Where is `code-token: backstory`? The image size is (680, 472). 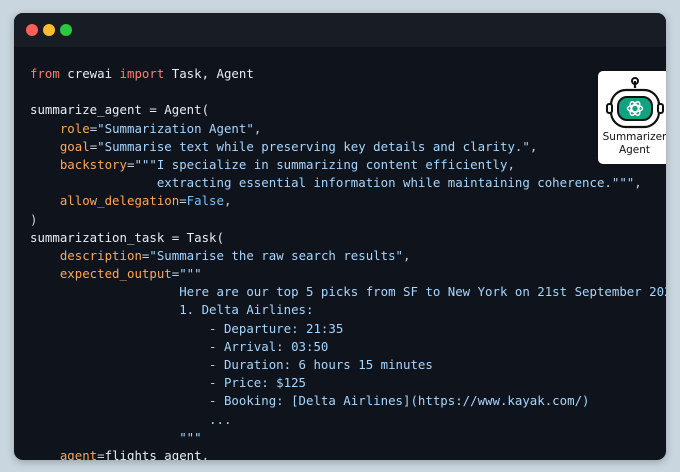
code-token: backstory is located at coordinates (93, 164).